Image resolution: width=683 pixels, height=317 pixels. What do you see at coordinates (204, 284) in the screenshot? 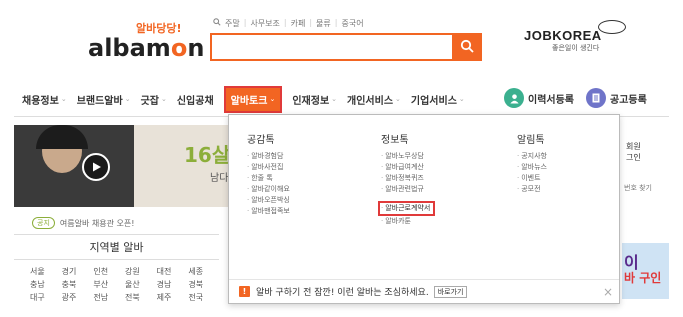
I see `region-link: 경북` at bounding box center [204, 284].